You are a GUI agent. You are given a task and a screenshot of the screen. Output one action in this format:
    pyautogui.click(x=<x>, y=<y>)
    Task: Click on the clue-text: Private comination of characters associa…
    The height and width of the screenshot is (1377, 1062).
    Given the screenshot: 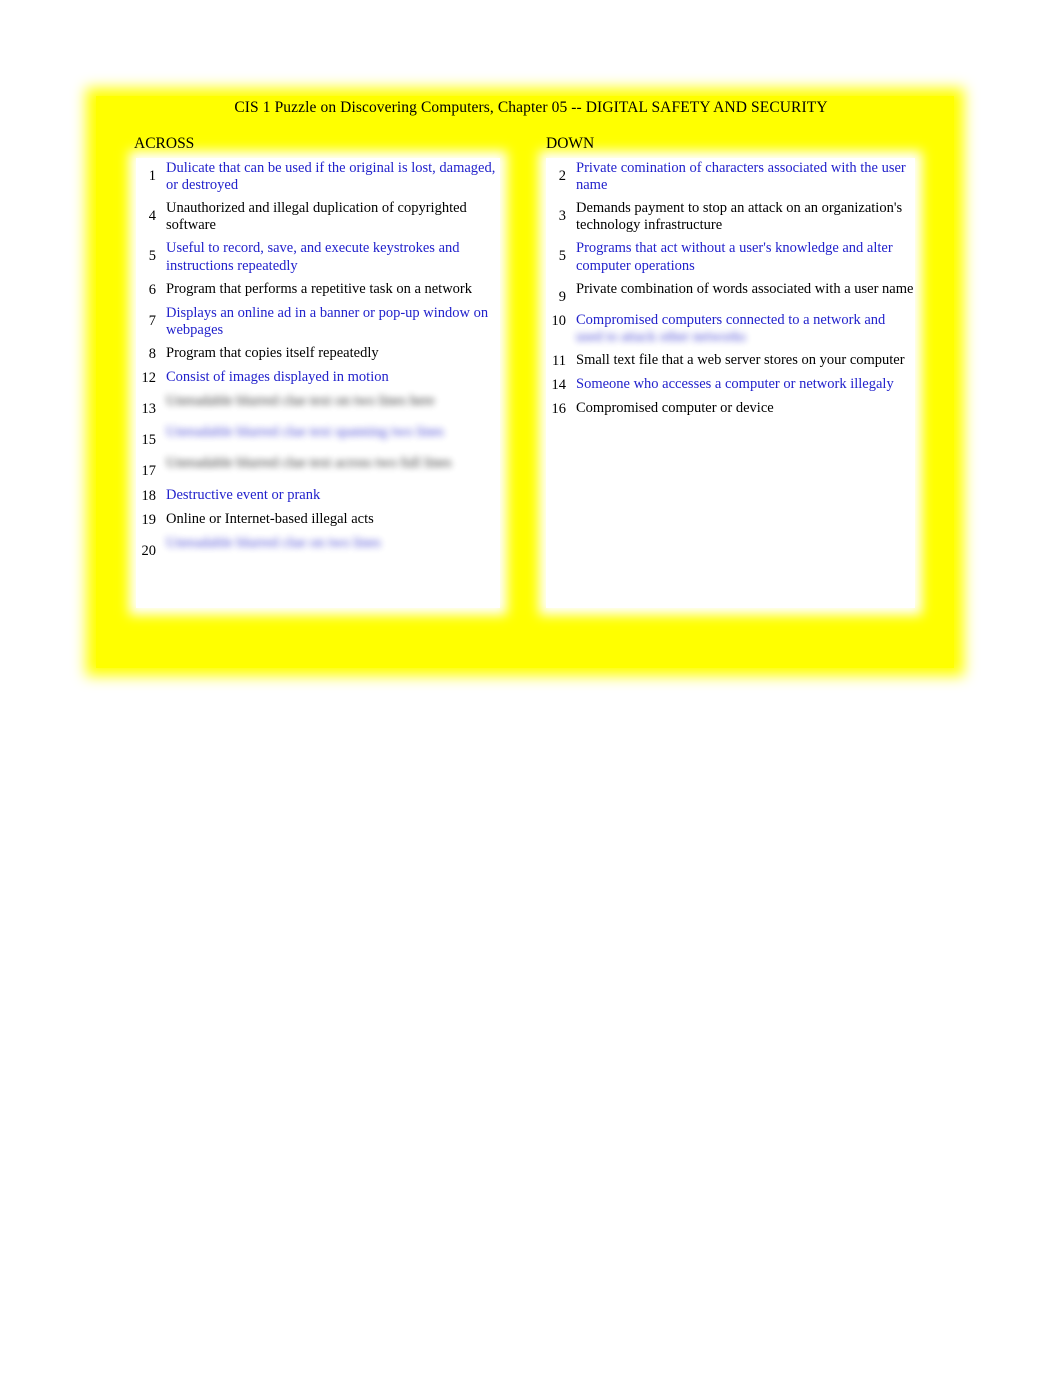 What is the action you would take?
    pyautogui.click(x=741, y=177)
    